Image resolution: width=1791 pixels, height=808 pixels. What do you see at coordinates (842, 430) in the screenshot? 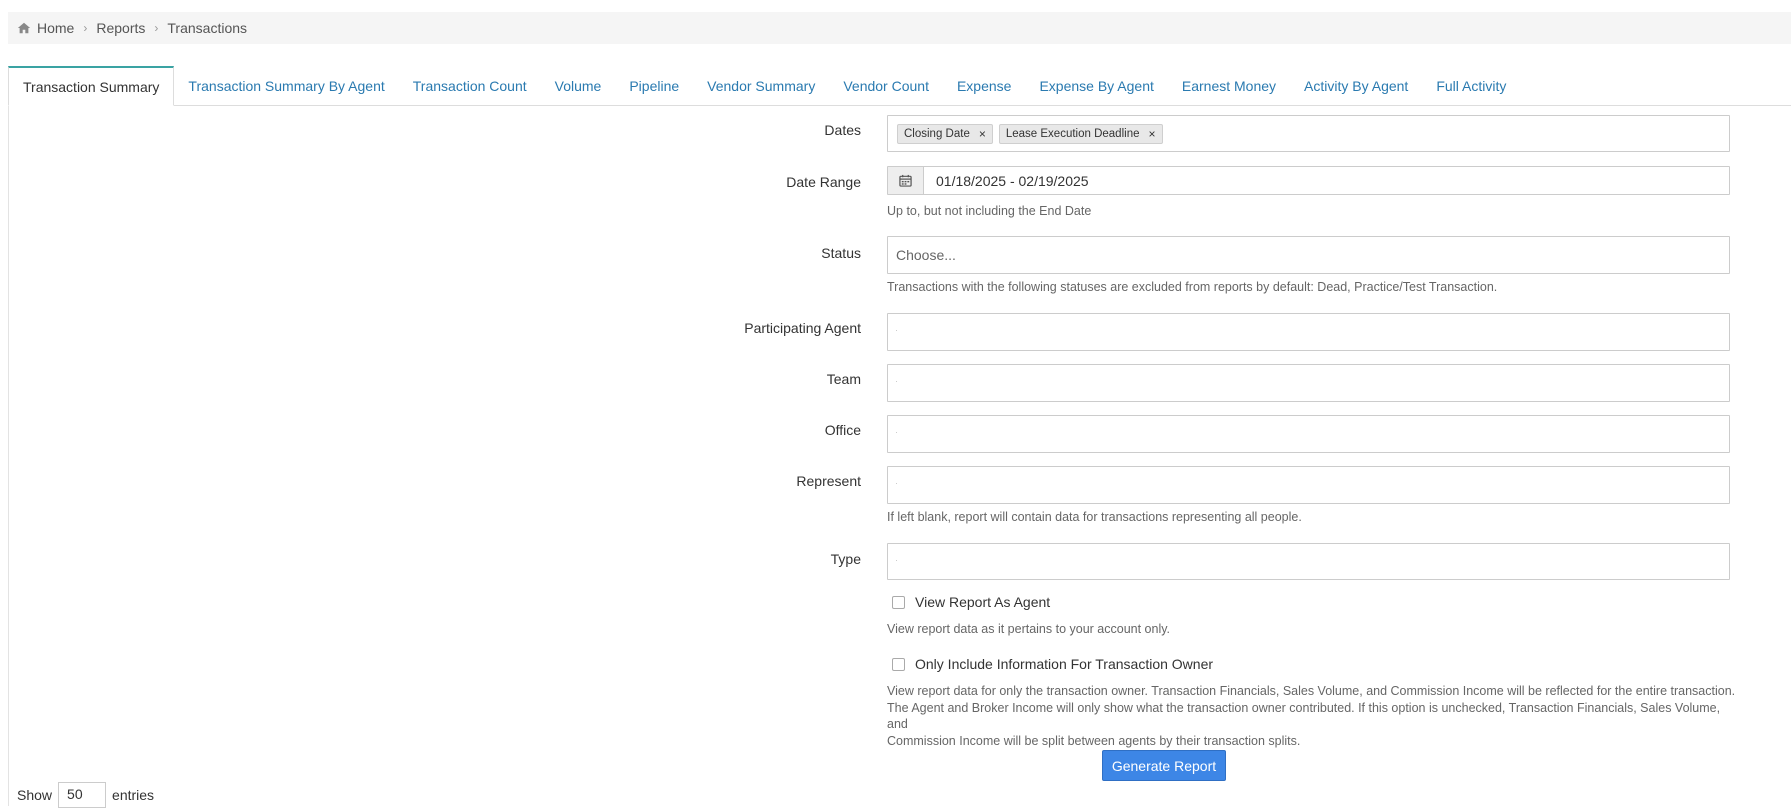
I see `office-label: Office` at bounding box center [842, 430].